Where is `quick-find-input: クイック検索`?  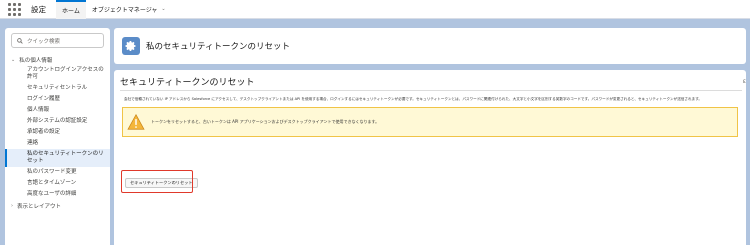 quick-find-input: クイック検索 is located at coordinates (57, 40).